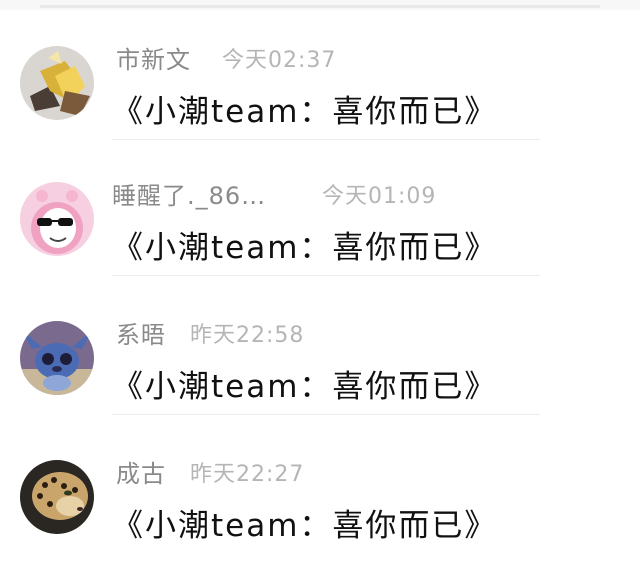  I want to click on comment-author: 成古, so click(141, 471).